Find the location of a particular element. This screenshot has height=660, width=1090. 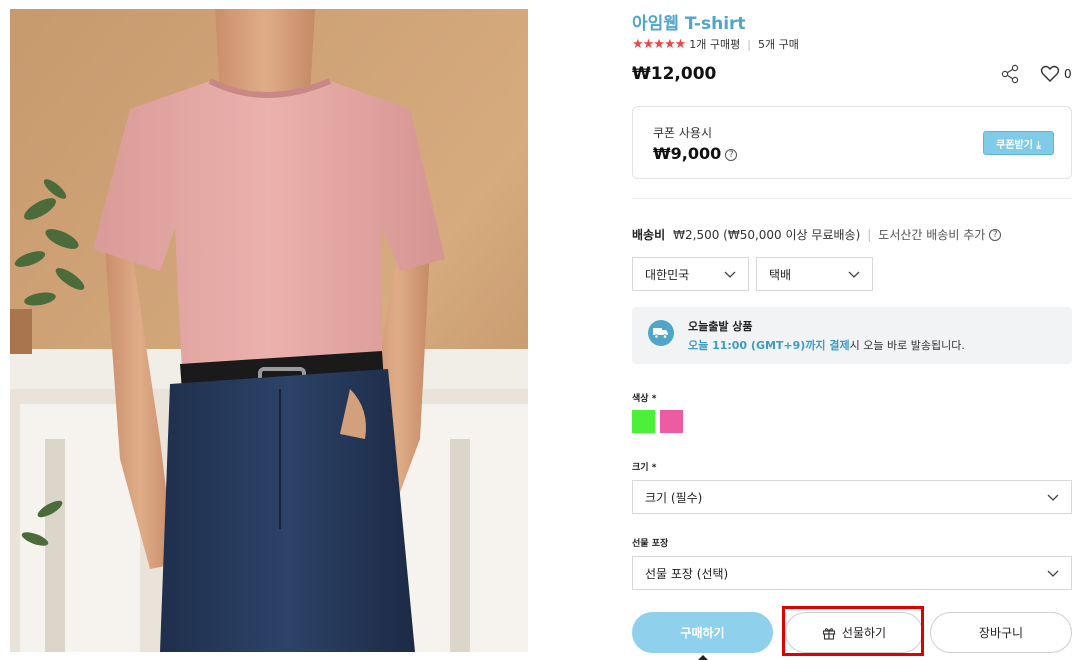

notice-highlight: 오늘 11:00 (GMT+9)까지 결제 is located at coordinates (769, 345).